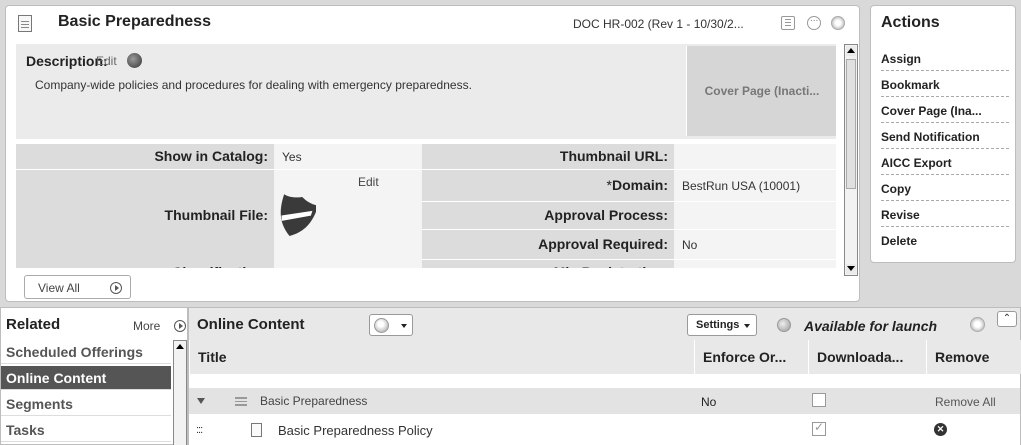 The height and width of the screenshot is (445, 1021). Describe the element at coordinates (251, 324) in the screenshot. I see `online-content-title: Online Content` at that location.